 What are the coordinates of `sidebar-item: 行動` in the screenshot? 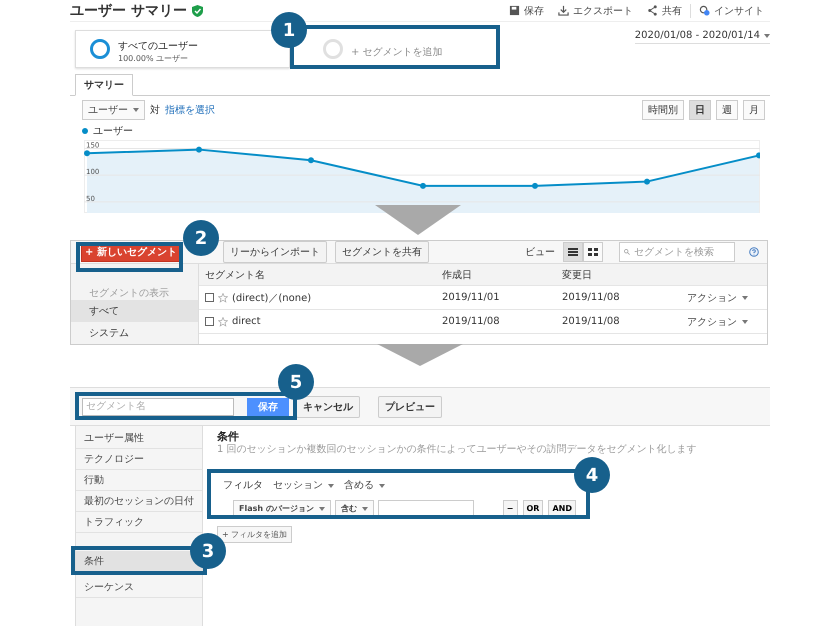 It's located at (139, 480).